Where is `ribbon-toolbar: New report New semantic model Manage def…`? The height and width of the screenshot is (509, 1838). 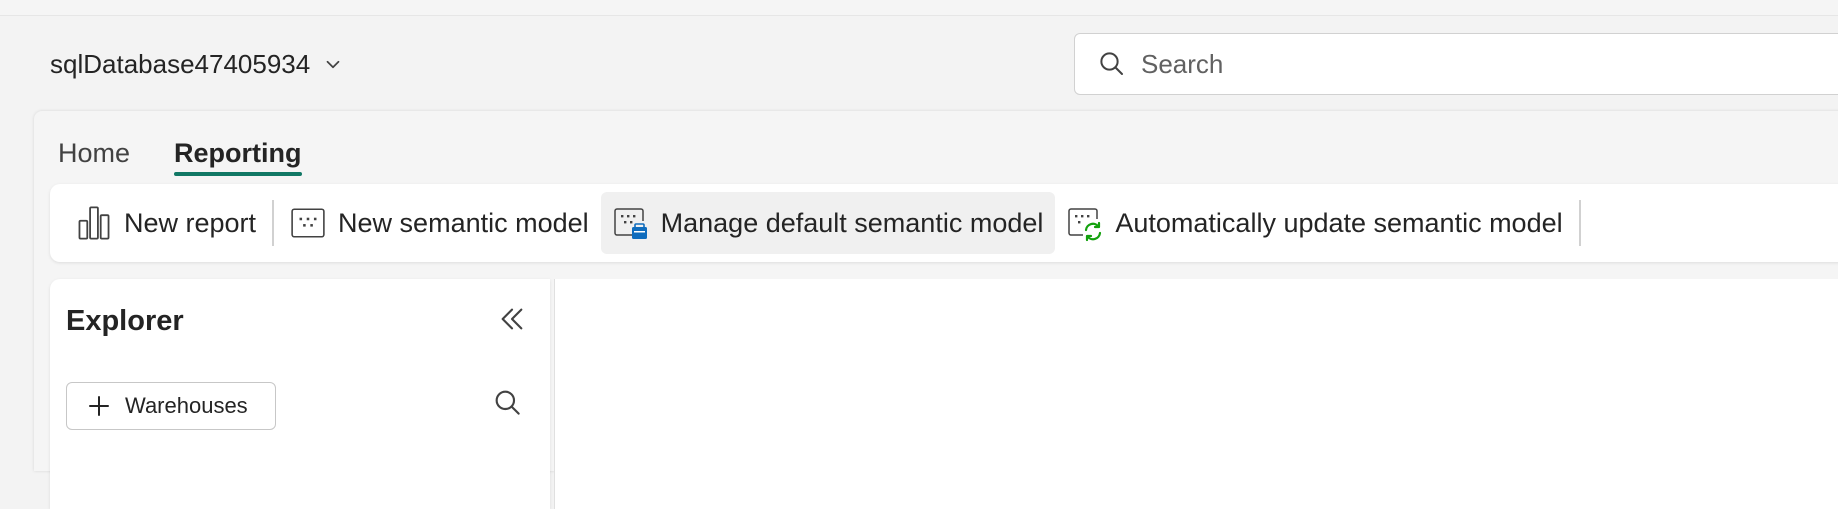 ribbon-toolbar: New report New semantic model Manage def… is located at coordinates (944, 223).